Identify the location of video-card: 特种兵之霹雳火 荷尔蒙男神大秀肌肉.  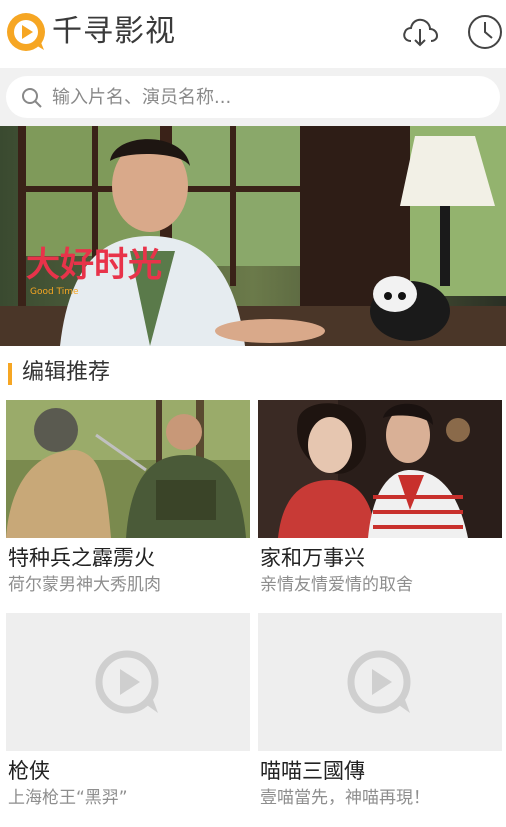
(128, 500).